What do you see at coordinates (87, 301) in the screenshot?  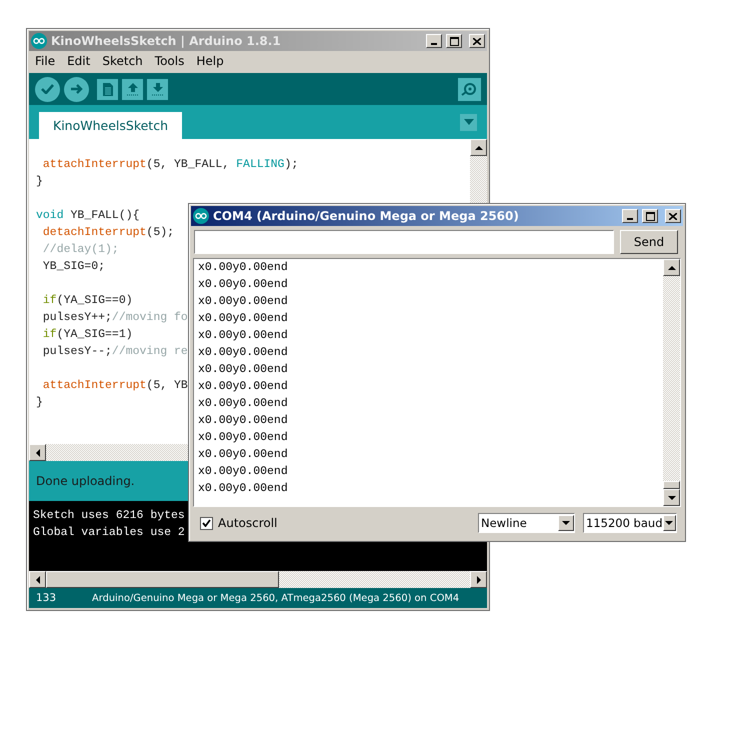 I see `code-line: if(YA_SIG==0)` at bounding box center [87, 301].